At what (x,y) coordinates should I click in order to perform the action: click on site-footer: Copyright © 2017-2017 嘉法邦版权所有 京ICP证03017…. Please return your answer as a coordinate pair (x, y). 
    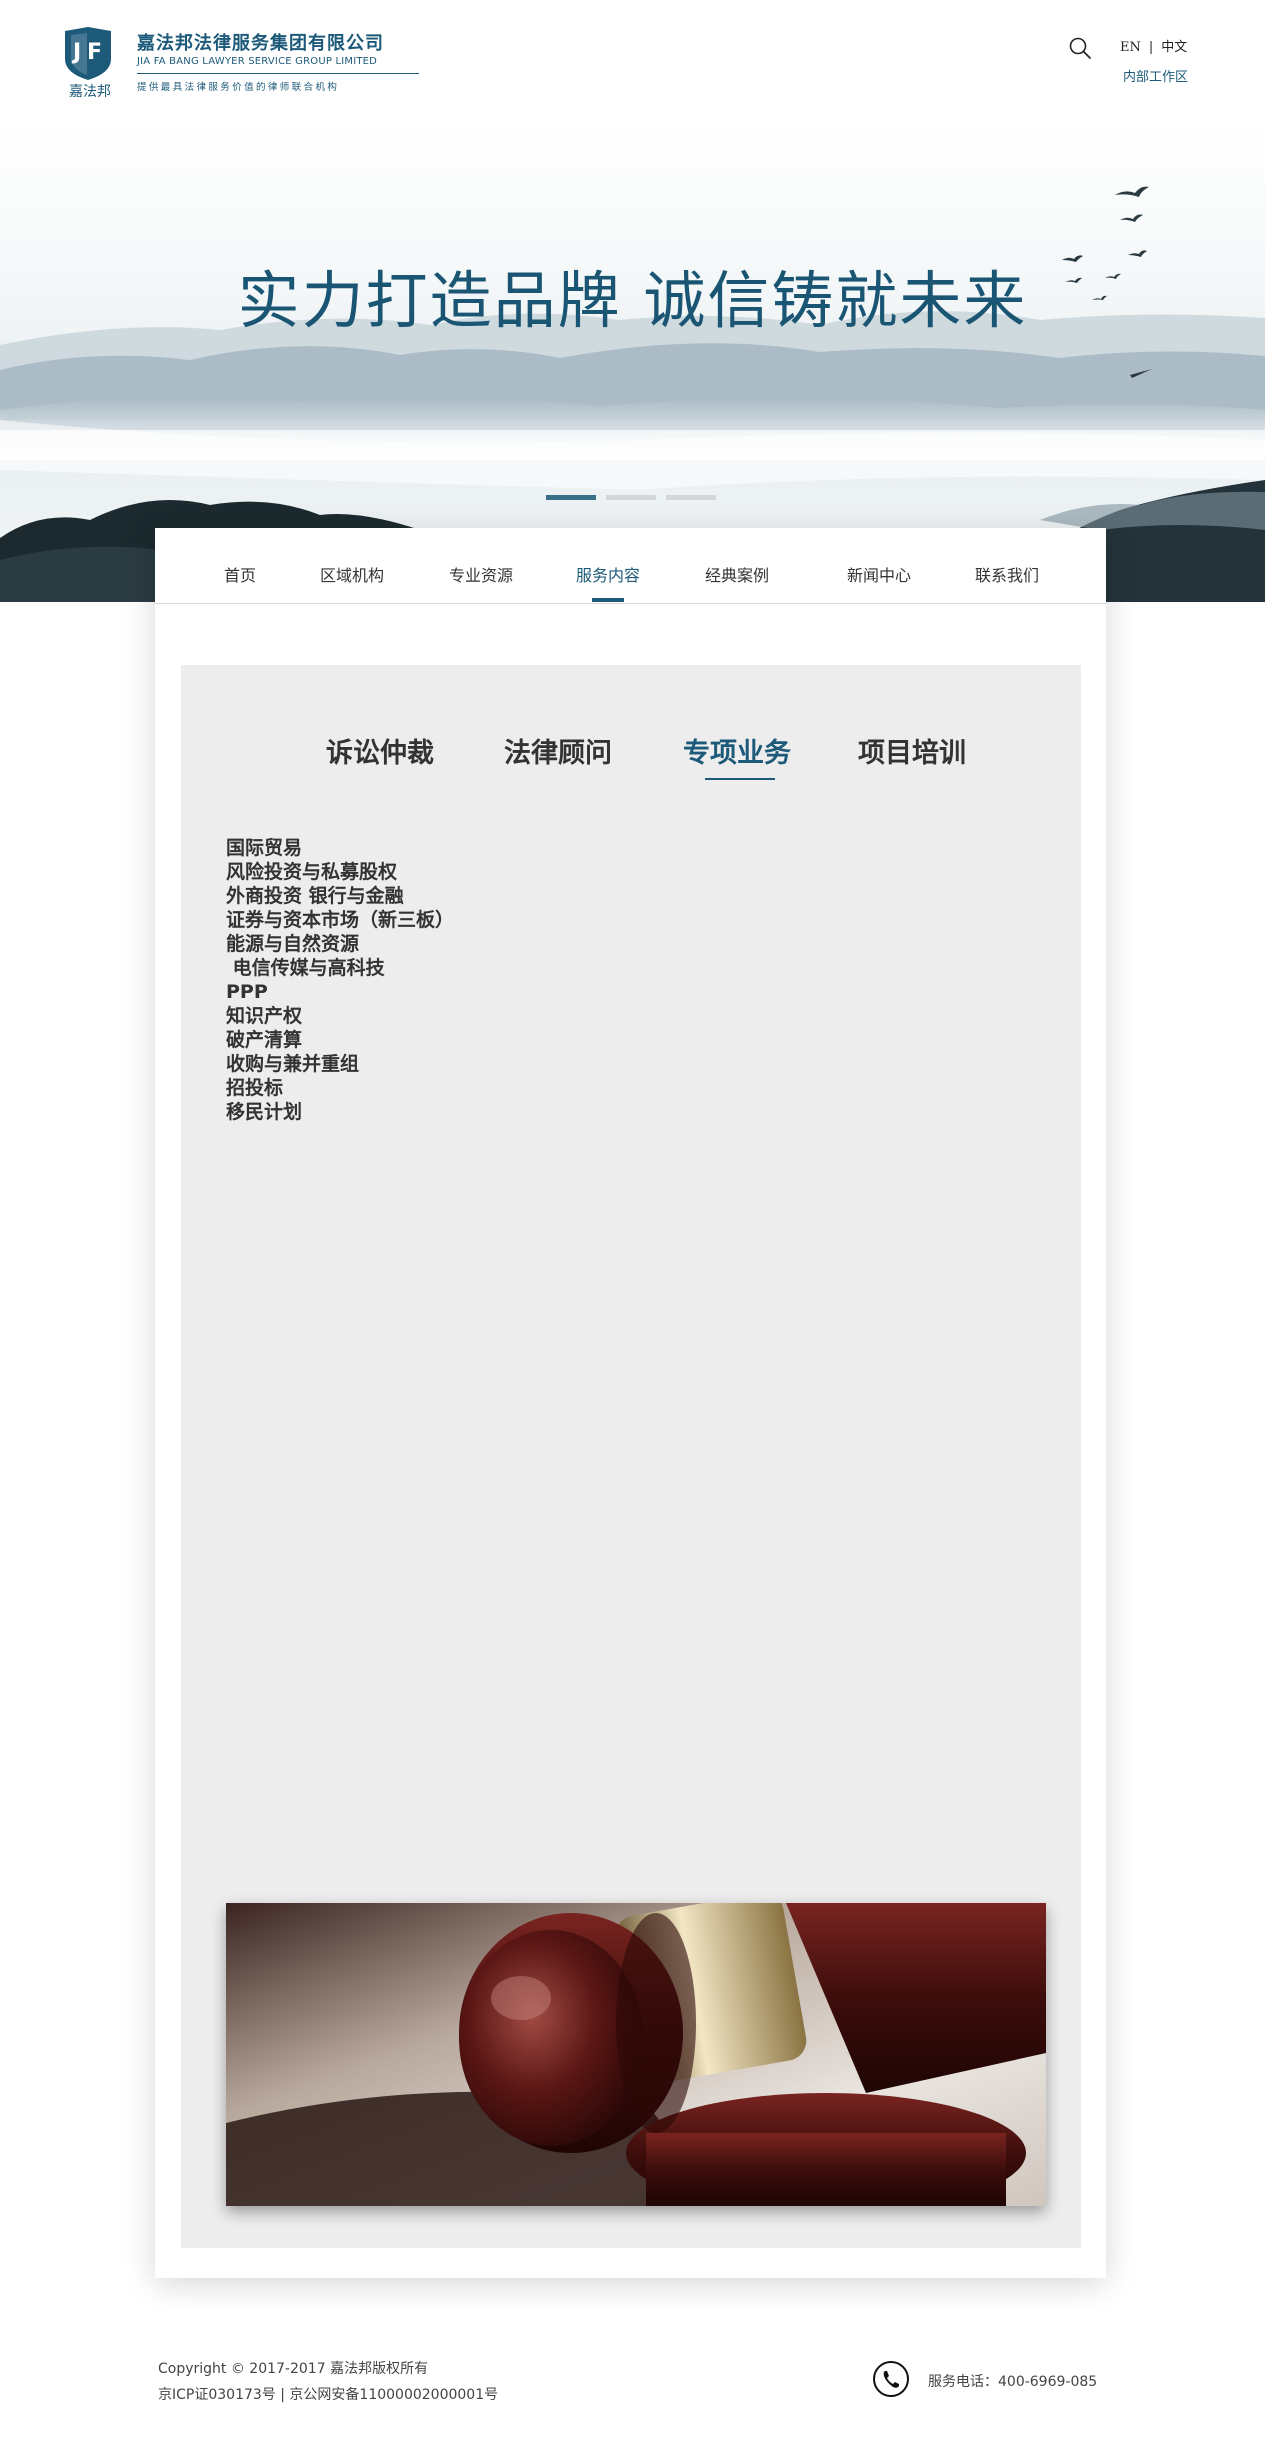
    Looking at the image, I should click on (632, 2402).